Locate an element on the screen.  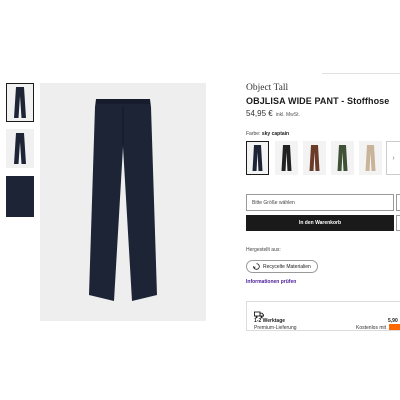
pants-illustration is located at coordinates (123, 200).